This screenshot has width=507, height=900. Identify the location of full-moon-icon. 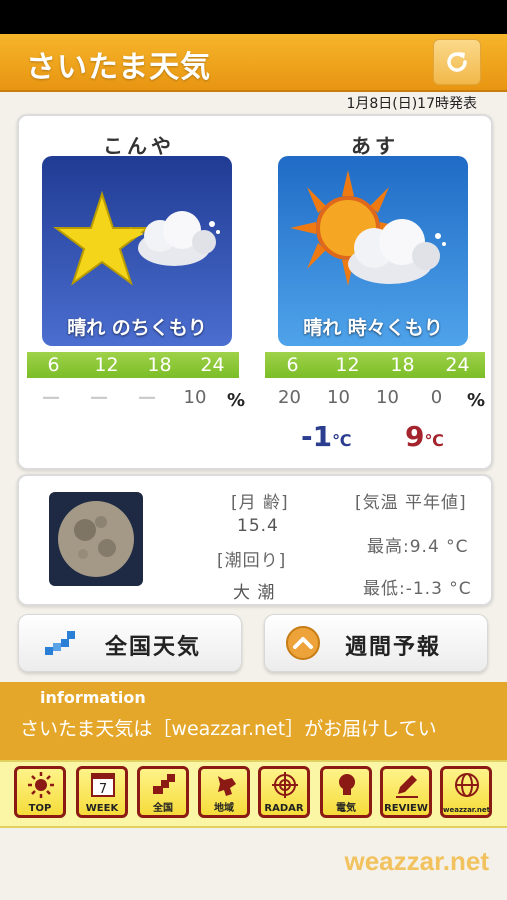
(96, 539).